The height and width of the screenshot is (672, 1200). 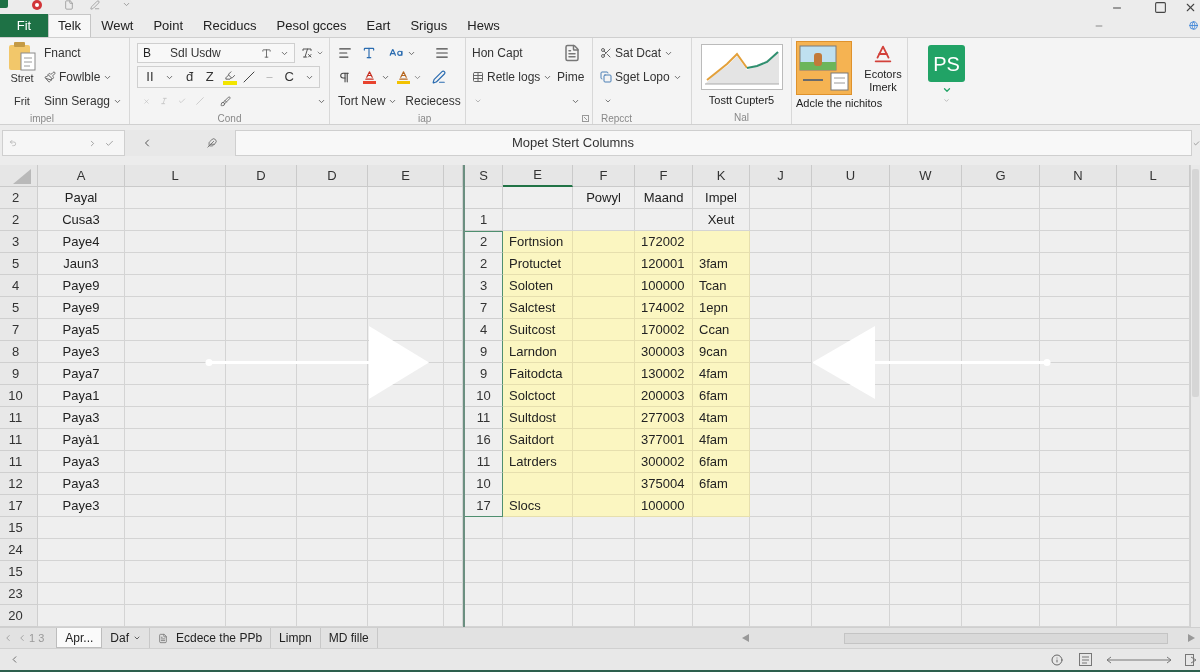 What do you see at coordinates (721, 176) in the screenshot?
I see `column-header: K` at bounding box center [721, 176].